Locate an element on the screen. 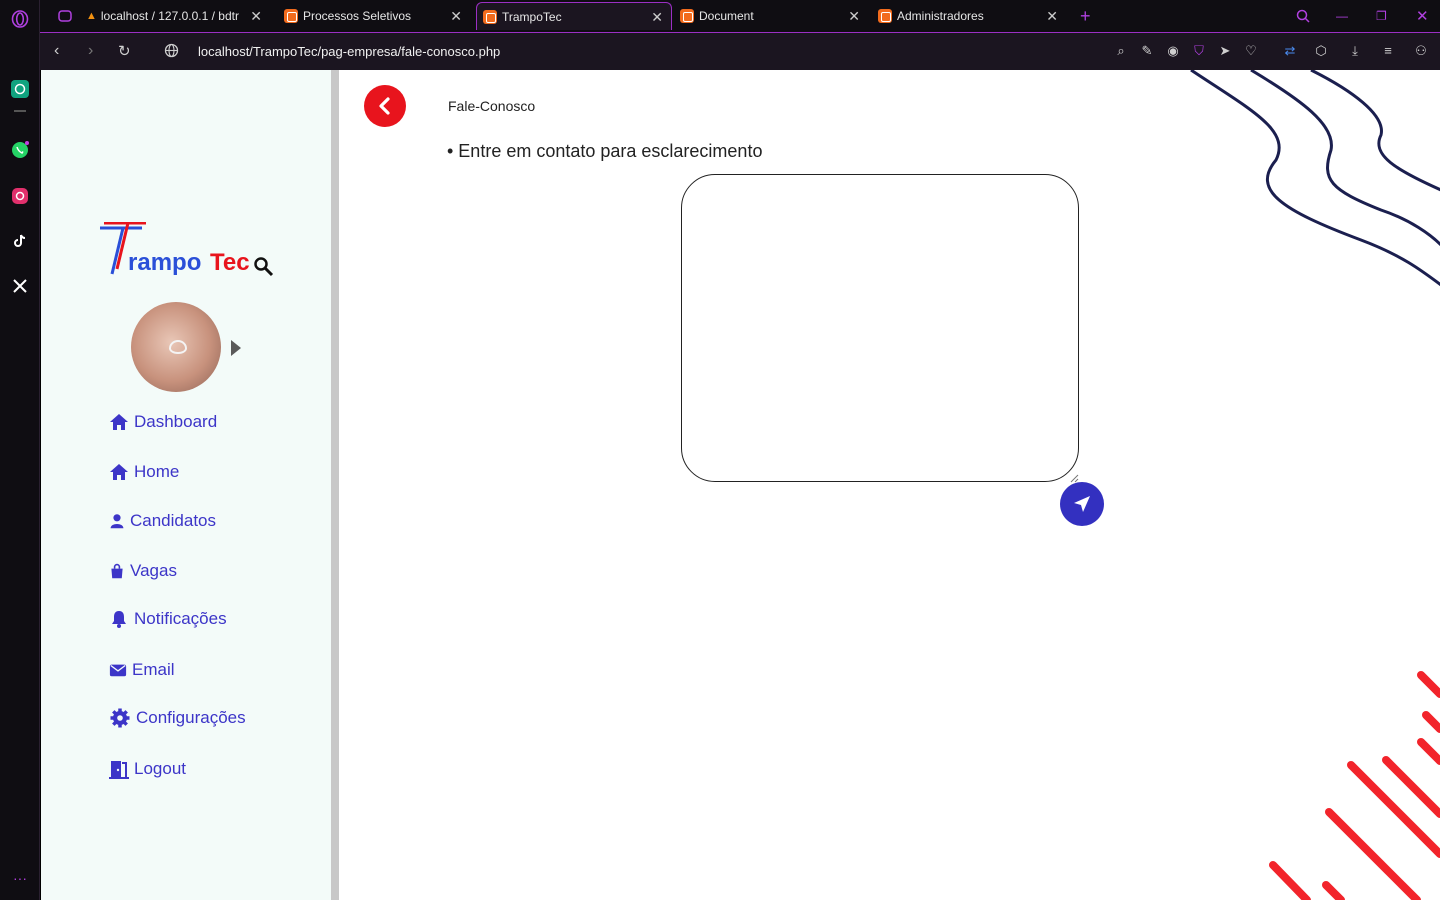  sidebar-item-dashboard: Dashboard is located at coordinates (163, 422).